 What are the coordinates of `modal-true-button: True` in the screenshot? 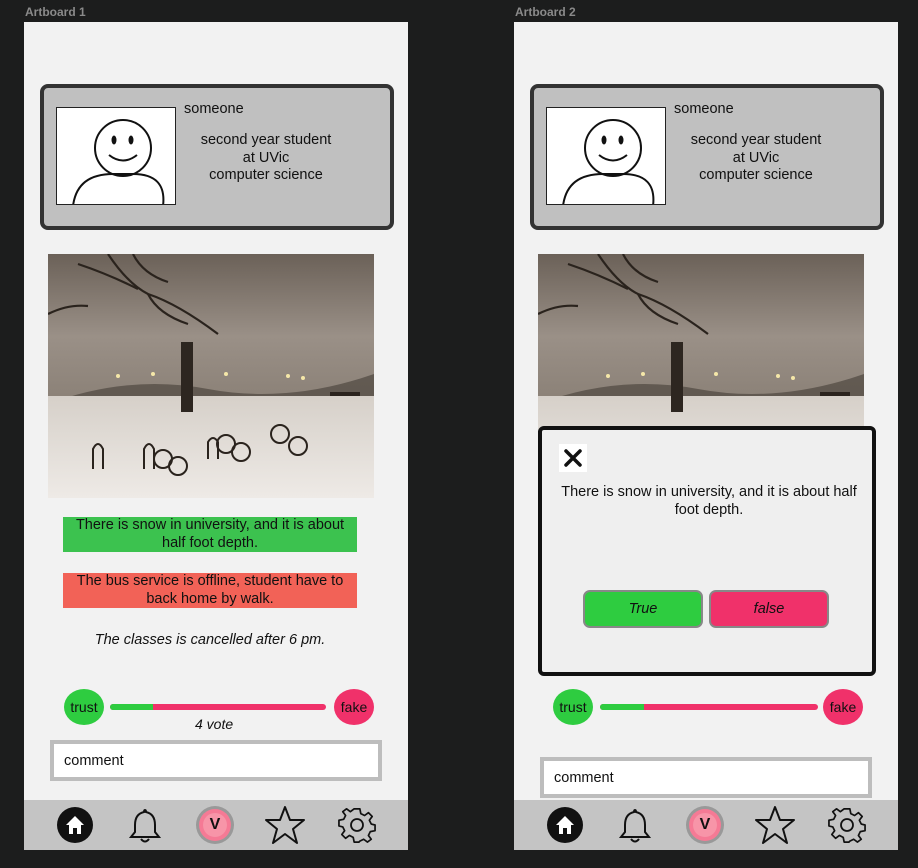 It's located at (643, 609).